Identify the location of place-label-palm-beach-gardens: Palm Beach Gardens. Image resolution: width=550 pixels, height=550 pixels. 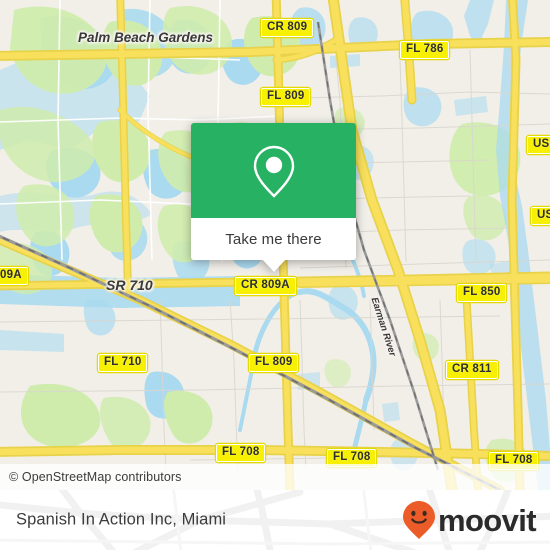
(146, 37).